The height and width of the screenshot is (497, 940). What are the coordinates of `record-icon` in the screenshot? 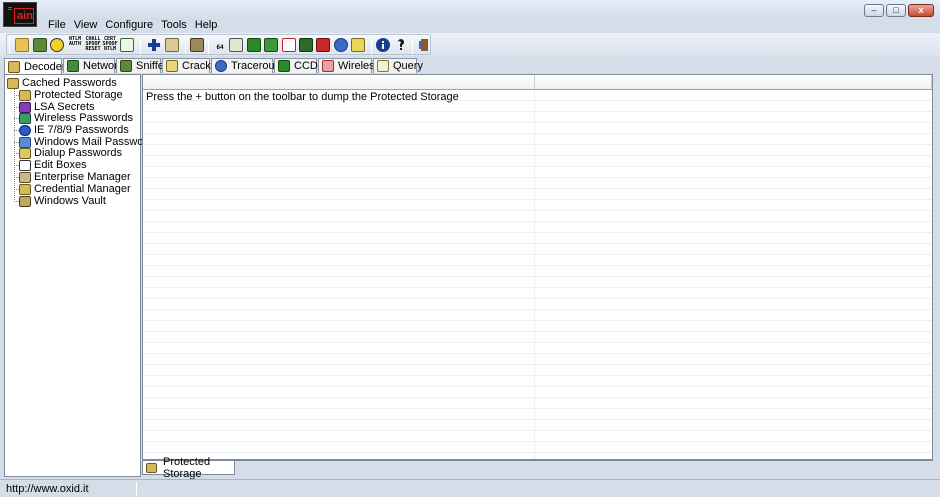 It's located at (323, 45).